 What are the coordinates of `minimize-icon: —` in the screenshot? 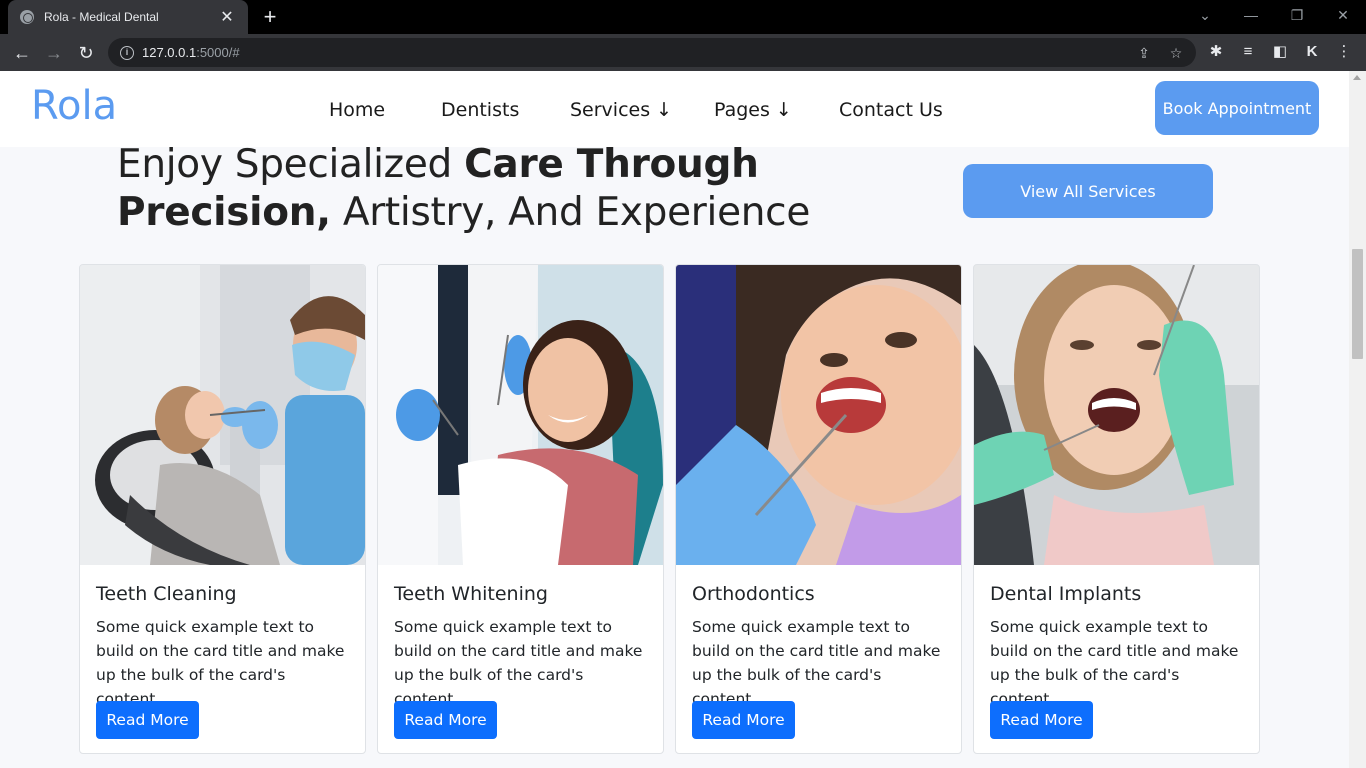 It's located at (1251, 15).